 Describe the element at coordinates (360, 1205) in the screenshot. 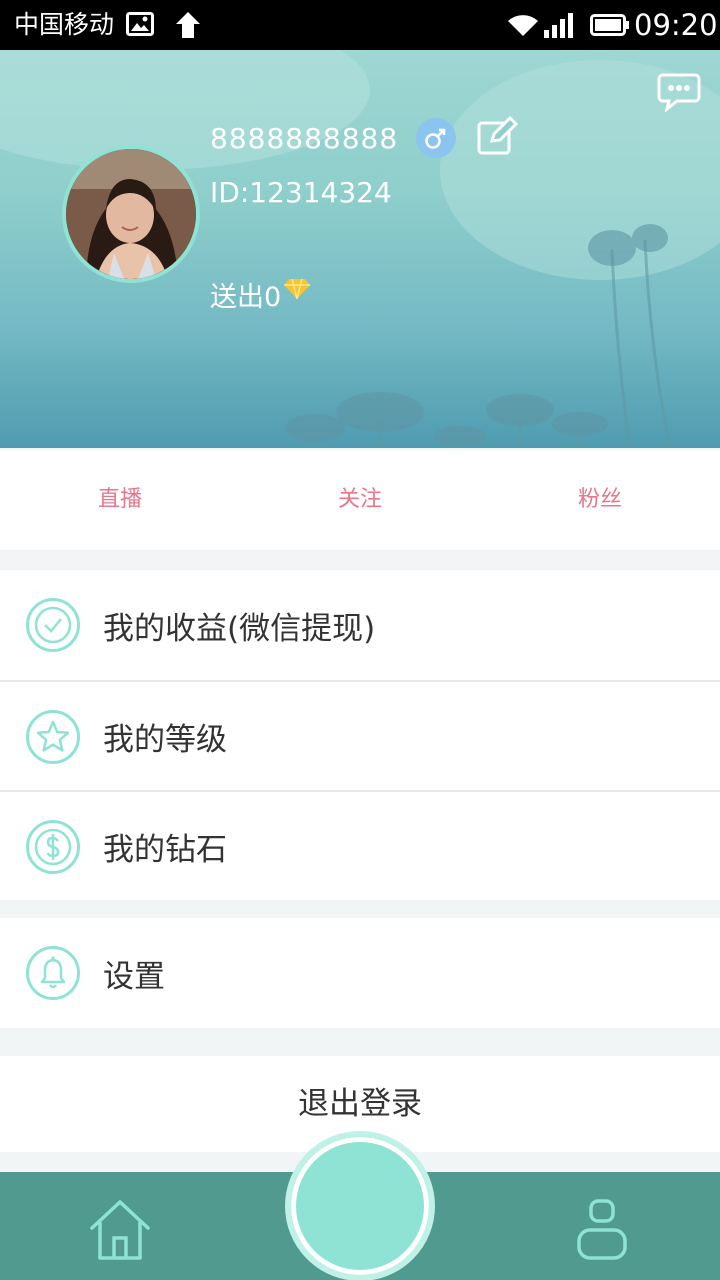

I see `go-live-center-button` at that location.